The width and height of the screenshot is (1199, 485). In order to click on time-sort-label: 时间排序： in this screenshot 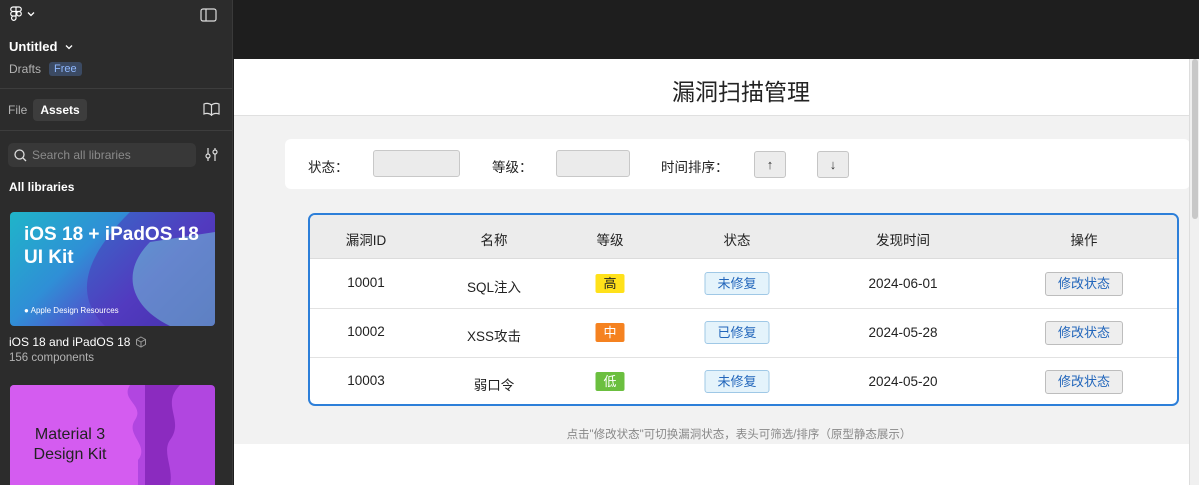, I will do `click(695, 167)`.